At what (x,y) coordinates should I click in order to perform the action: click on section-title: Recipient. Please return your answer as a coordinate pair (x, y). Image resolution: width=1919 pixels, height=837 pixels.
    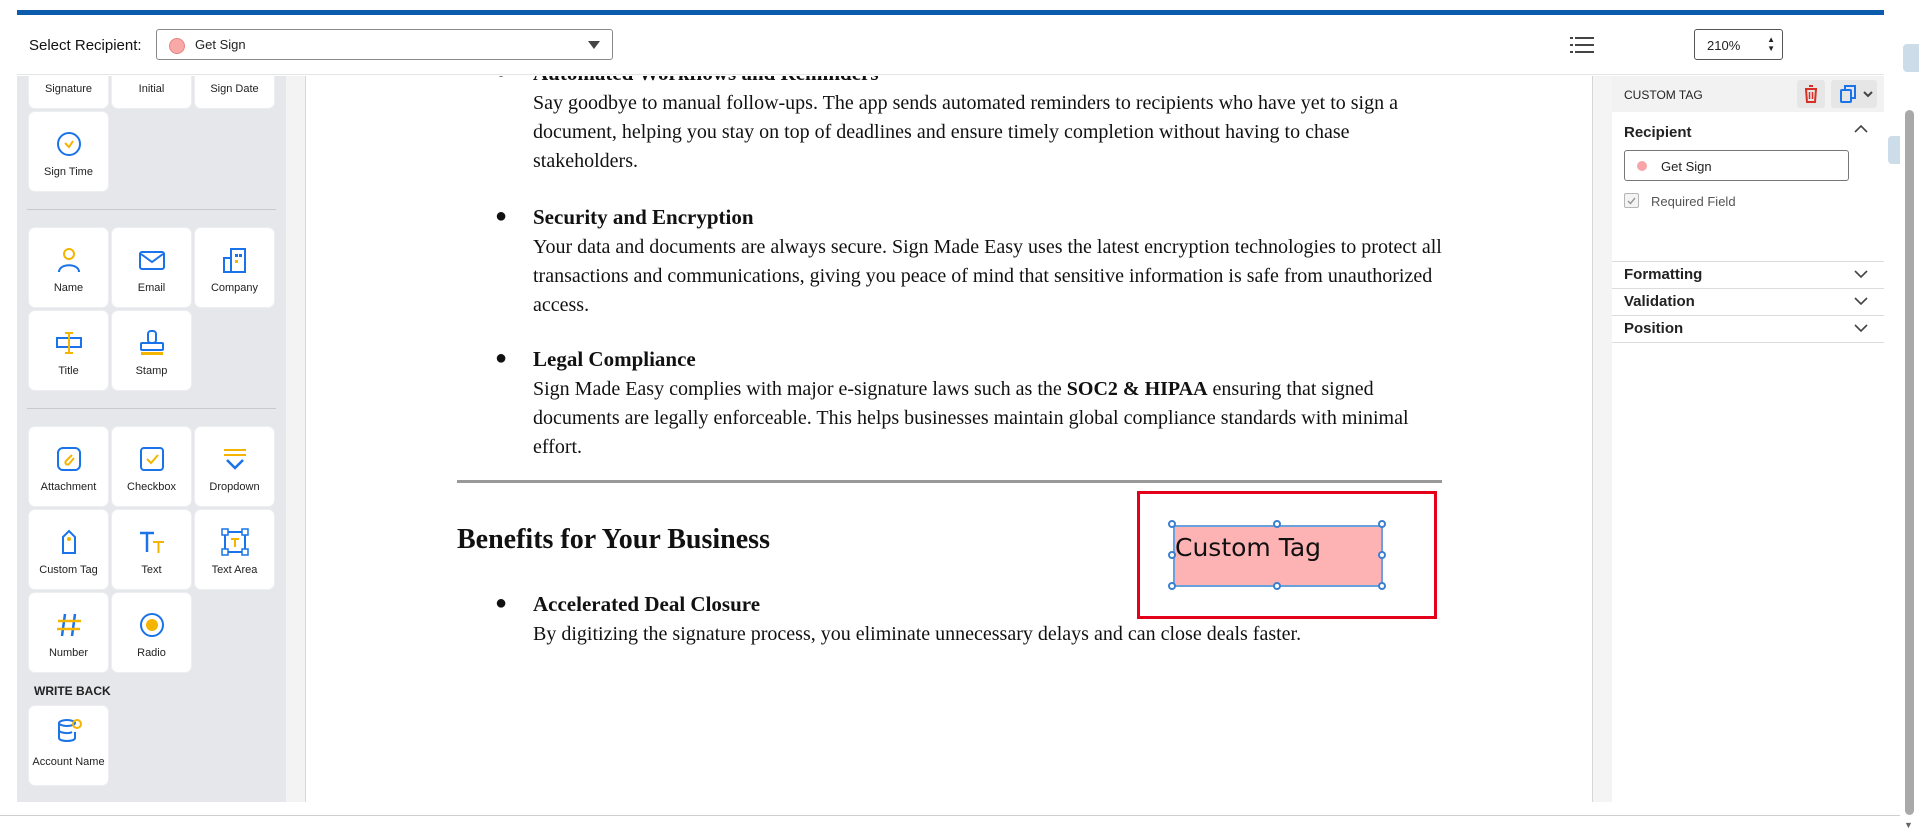
    Looking at the image, I should click on (1658, 132).